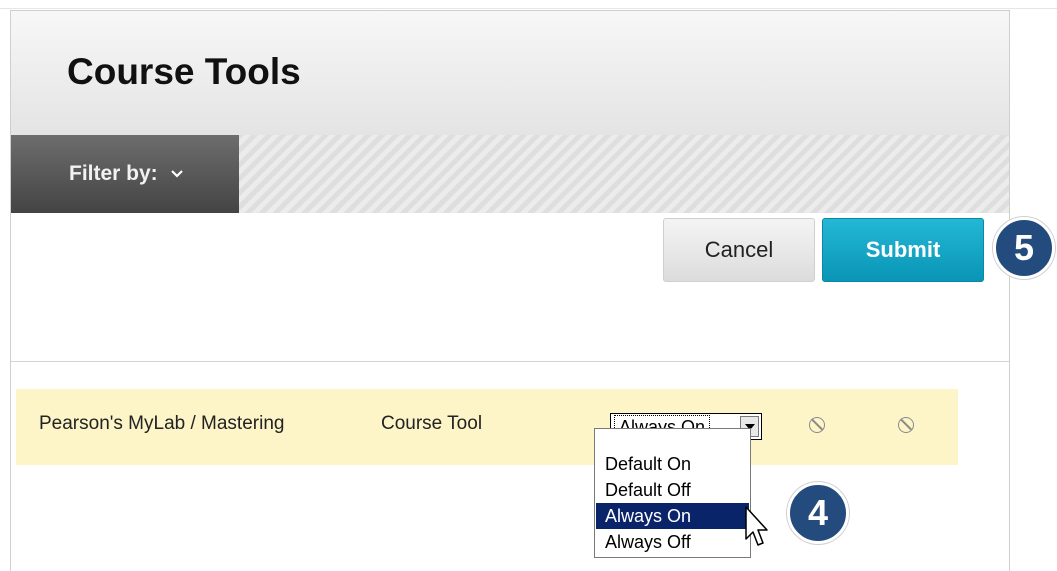 This screenshot has width=1057, height=571. I want to click on option-always-on: Always On, so click(672, 516).